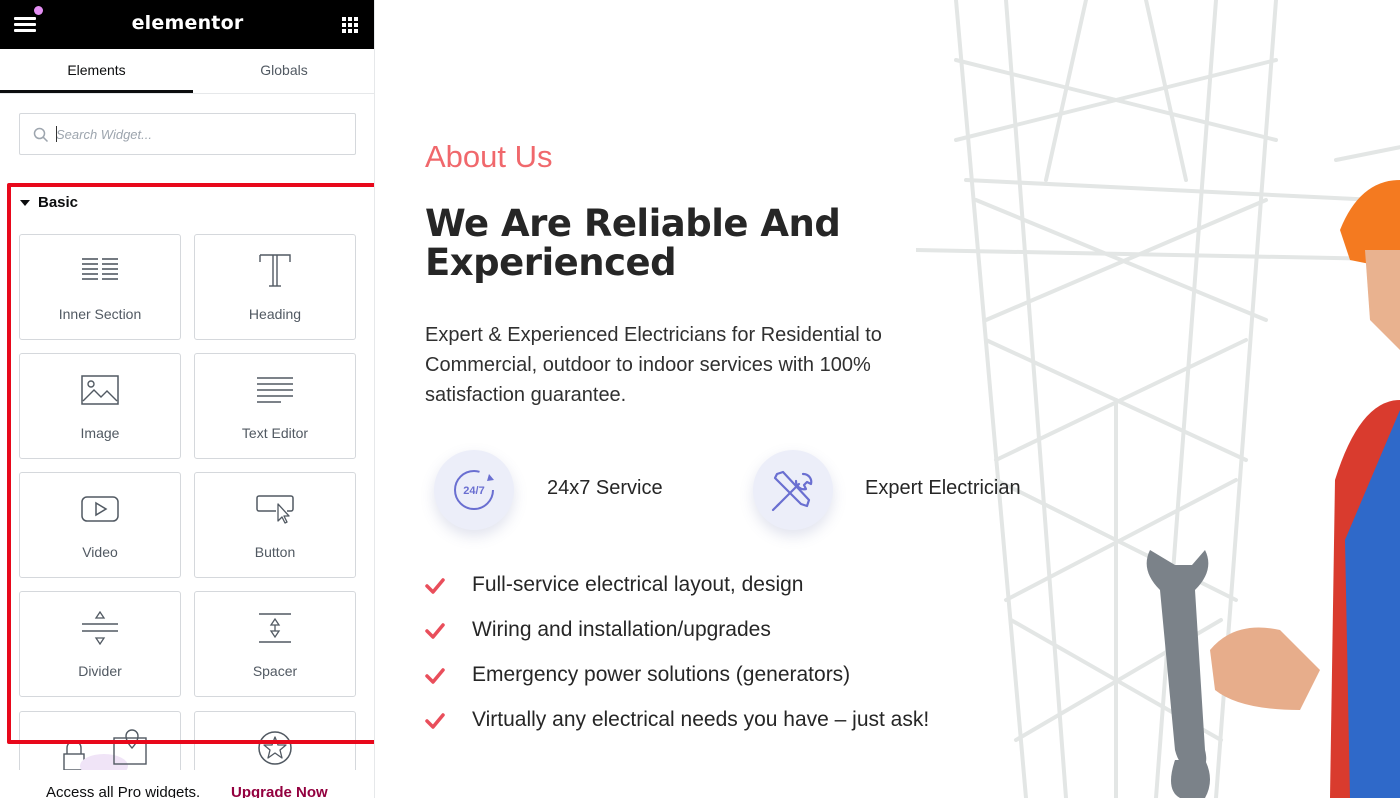 Image resolution: width=1400 pixels, height=798 pixels. Describe the element at coordinates (605, 488) in the screenshot. I see `feature-label-24-7: 24x7 Service` at that location.